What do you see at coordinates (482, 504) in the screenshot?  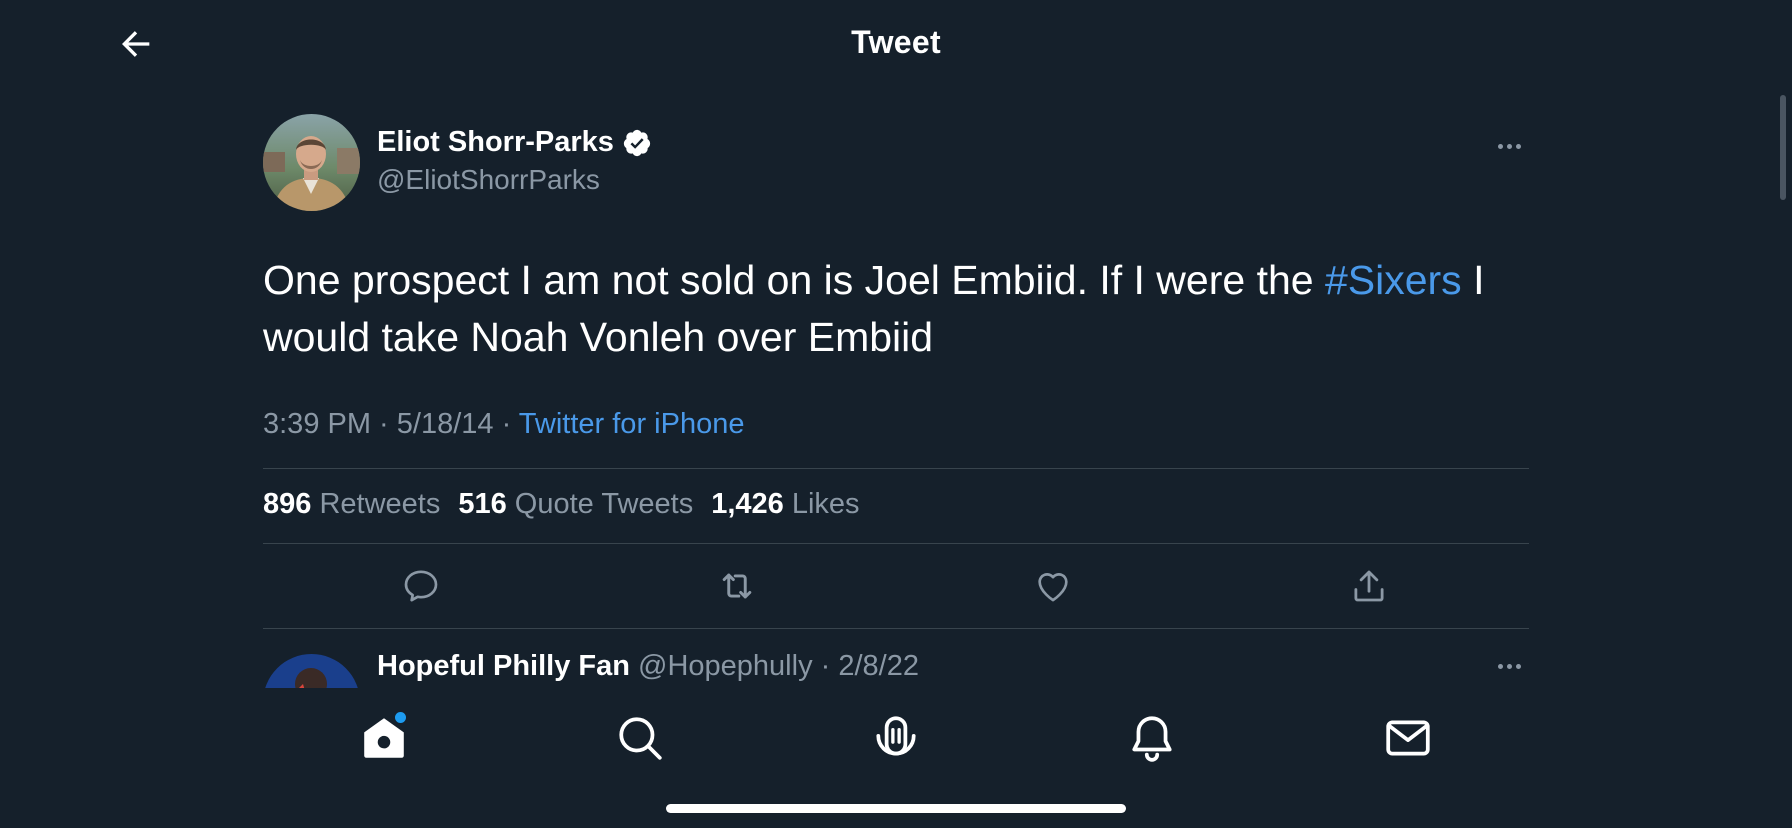 I see `quotes-count: 516` at bounding box center [482, 504].